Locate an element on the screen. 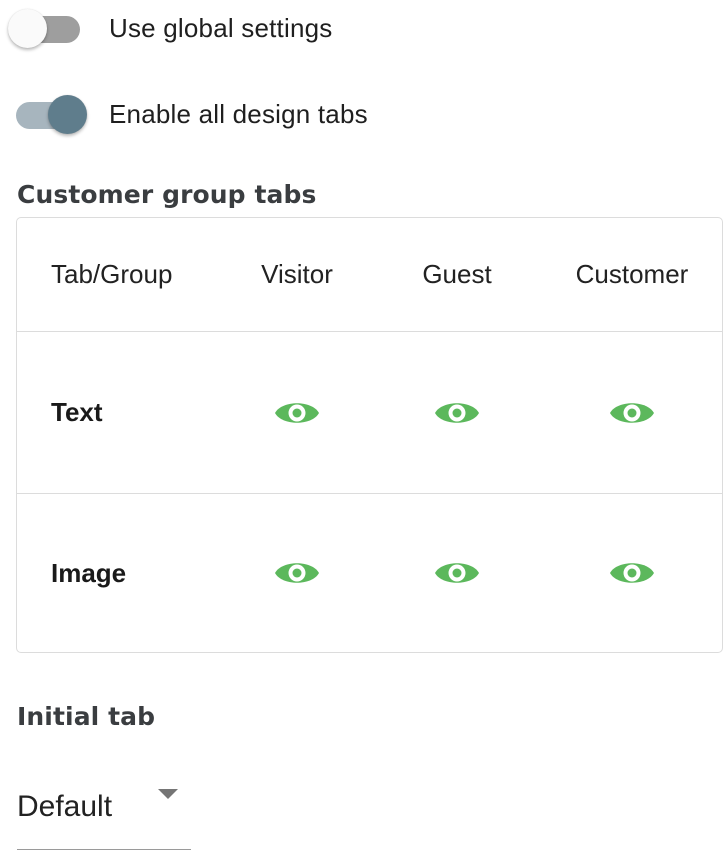  enable-all-design-tabs-toggle is located at coordinates (43, 114).